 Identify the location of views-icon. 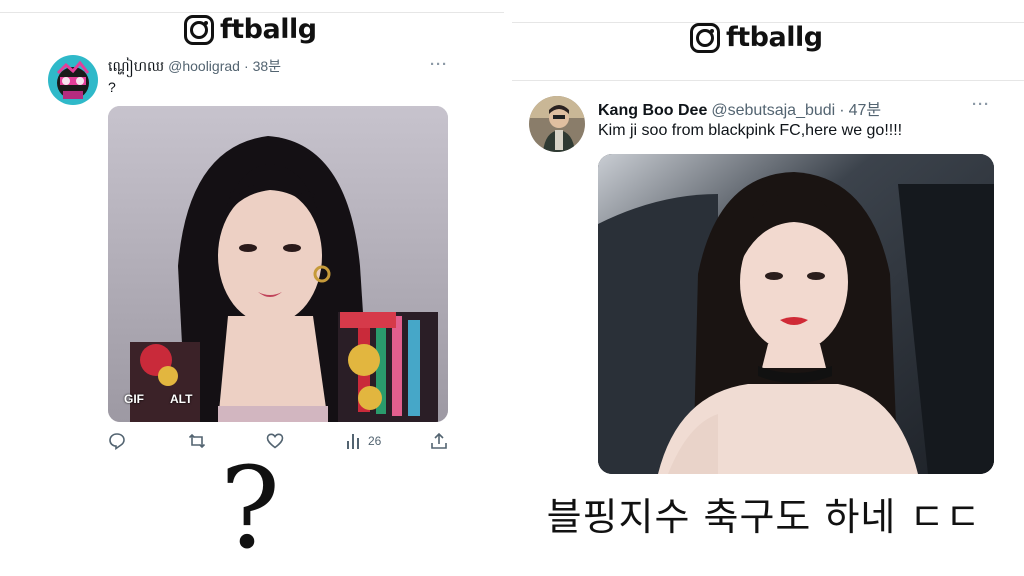
(353, 441).